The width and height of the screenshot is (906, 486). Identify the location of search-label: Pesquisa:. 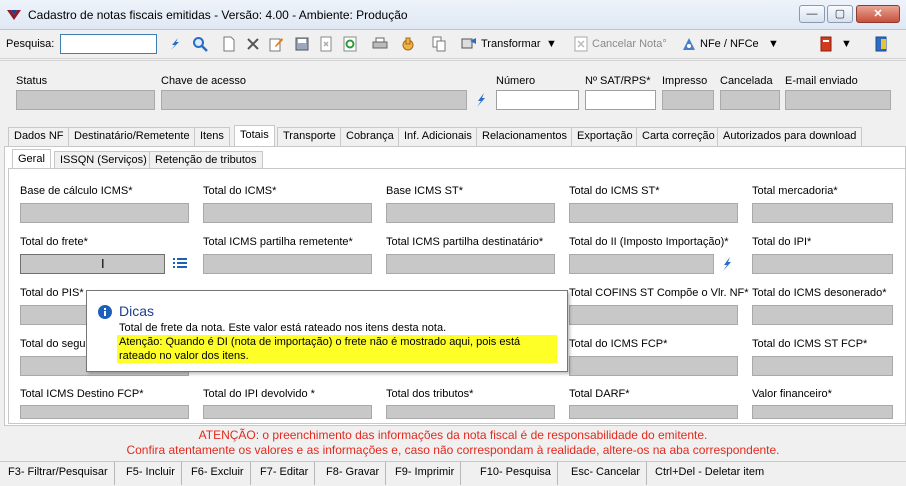
(30, 44).